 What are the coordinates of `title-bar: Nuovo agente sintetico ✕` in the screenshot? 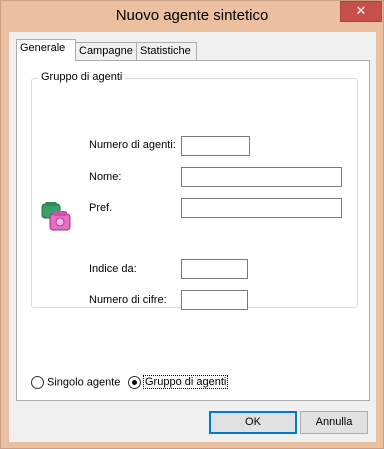 It's located at (192, 16).